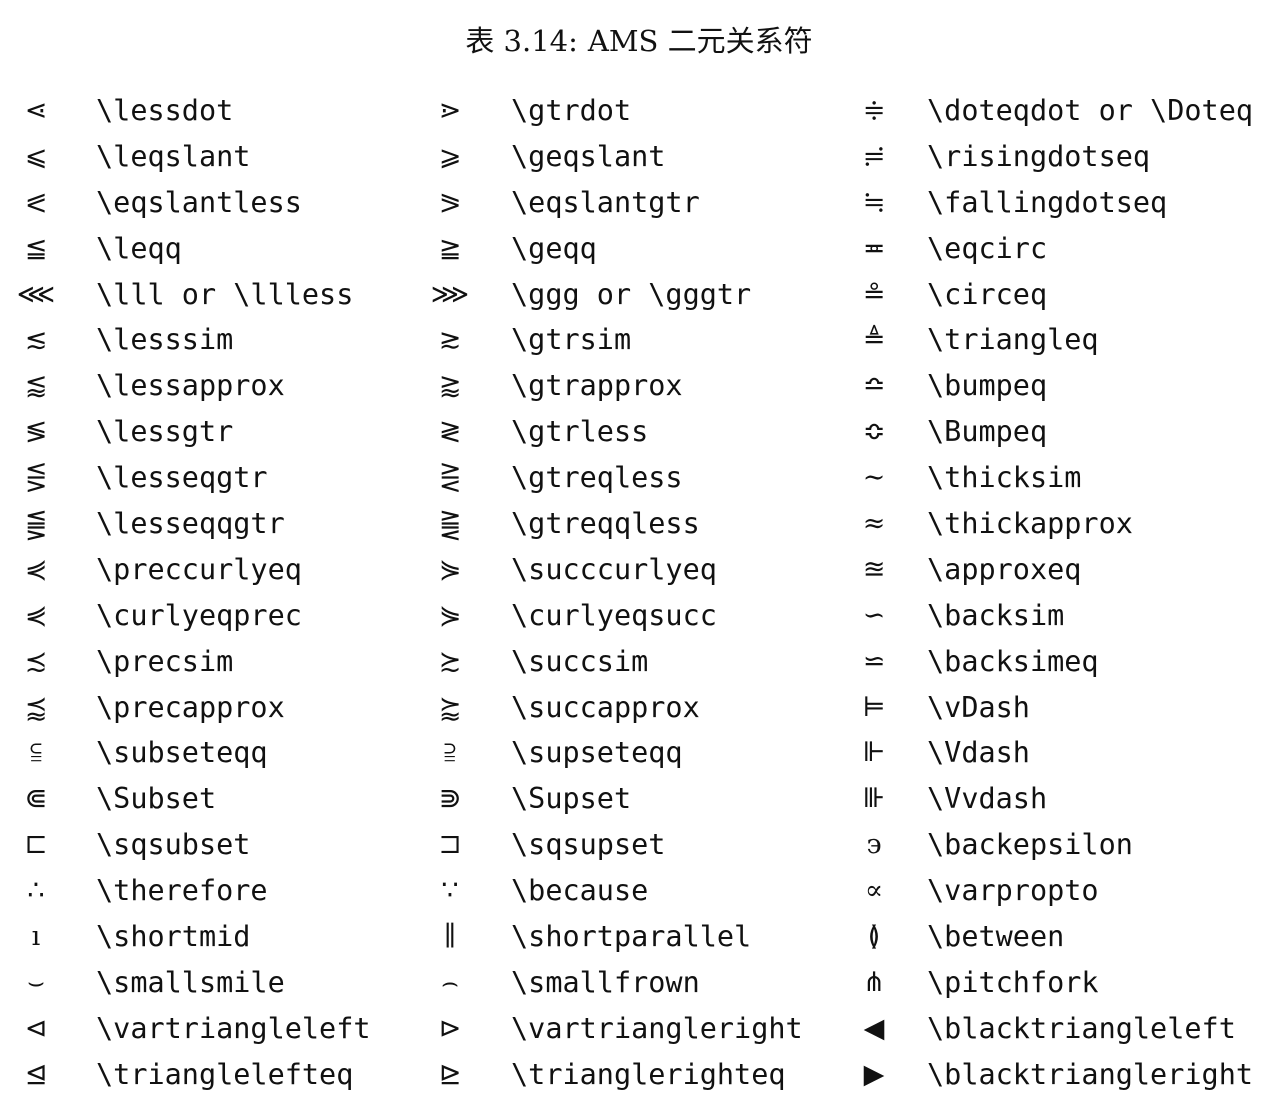  What do you see at coordinates (605, 202) in the screenshot?
I see `command-name: \eqslantgtr` at bounding box center [605, 202].